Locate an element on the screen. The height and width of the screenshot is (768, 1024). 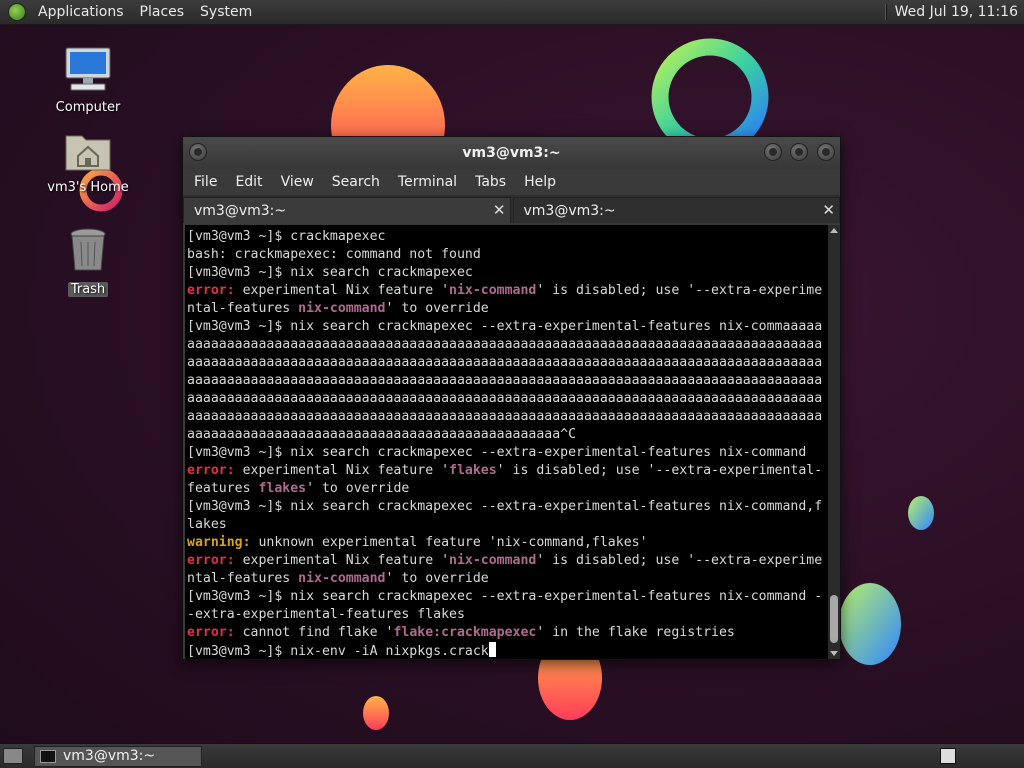
deco-small-orange-blob is located at coordinates (376, 713).